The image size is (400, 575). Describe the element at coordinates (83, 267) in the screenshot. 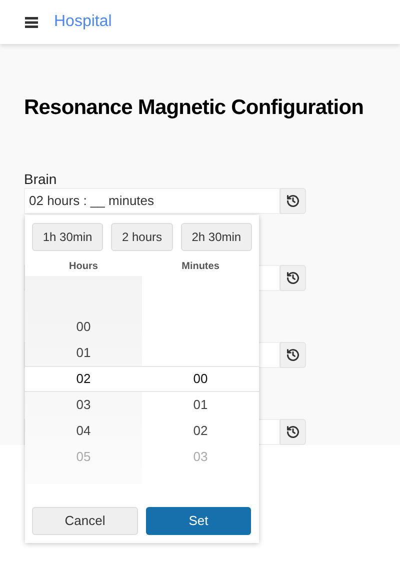

I see `column-header: Hours` at that location.